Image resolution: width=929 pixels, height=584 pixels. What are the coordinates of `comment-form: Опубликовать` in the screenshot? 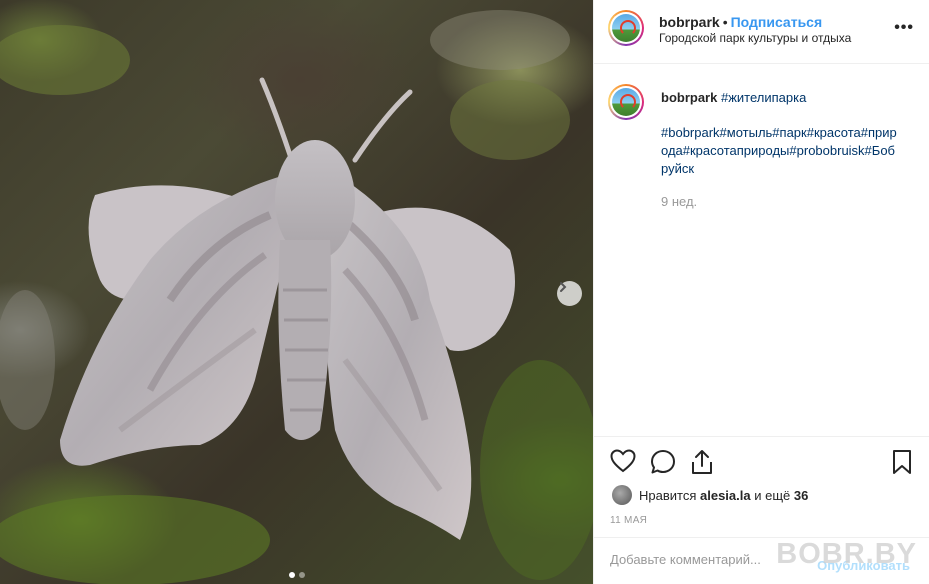 It's located at (761, 560).